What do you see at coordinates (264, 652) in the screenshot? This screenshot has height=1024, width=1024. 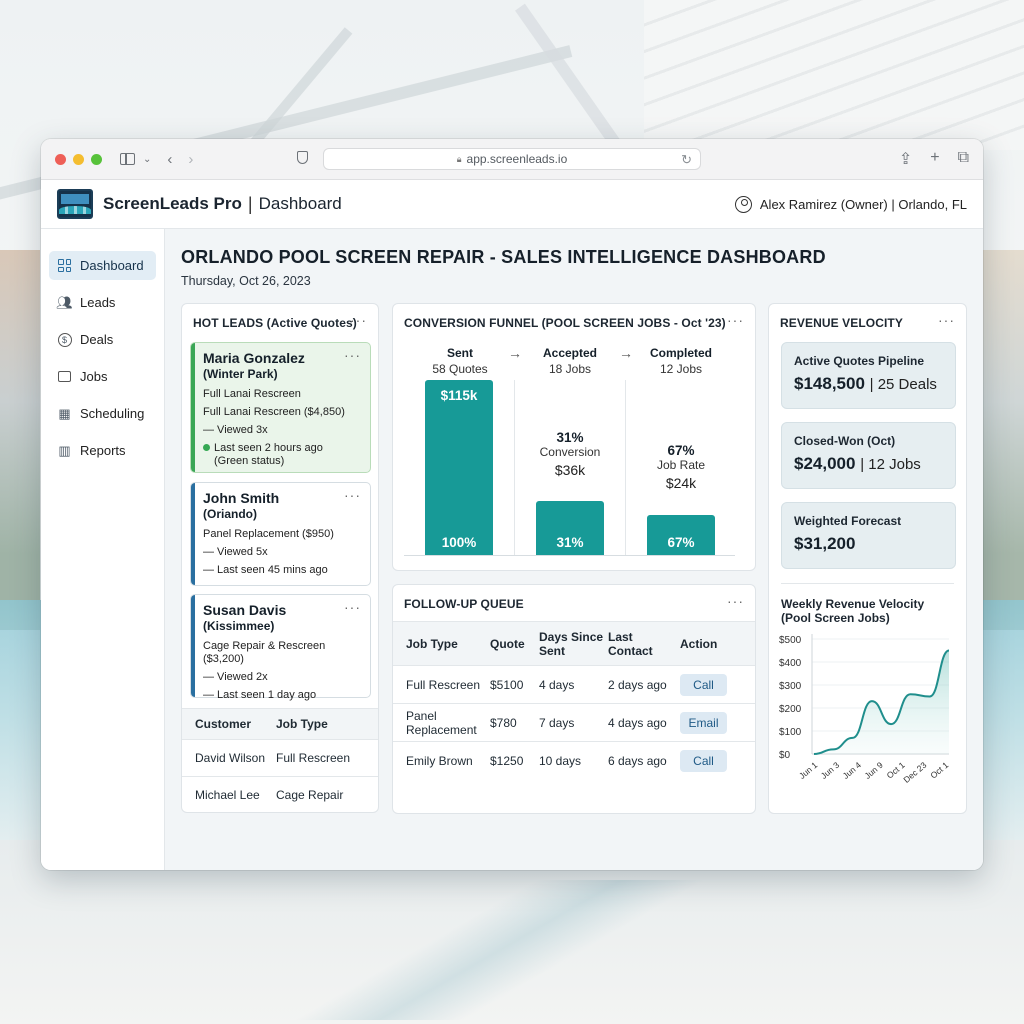 I see `lead-detail: Cage Repair & Rescreen ($3,200)` at bounding box center [264, 652].